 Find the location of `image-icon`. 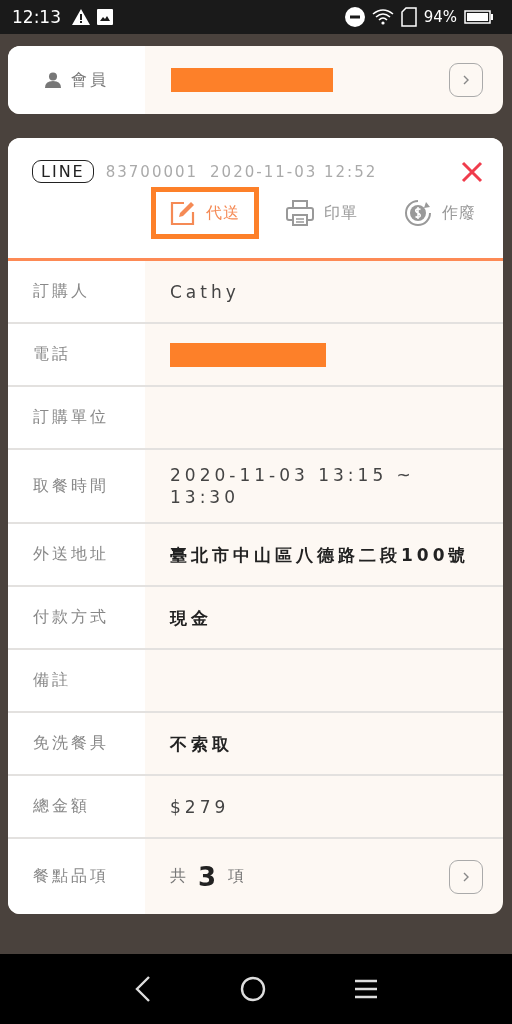

image-icon is located at coordinates (105, 17).